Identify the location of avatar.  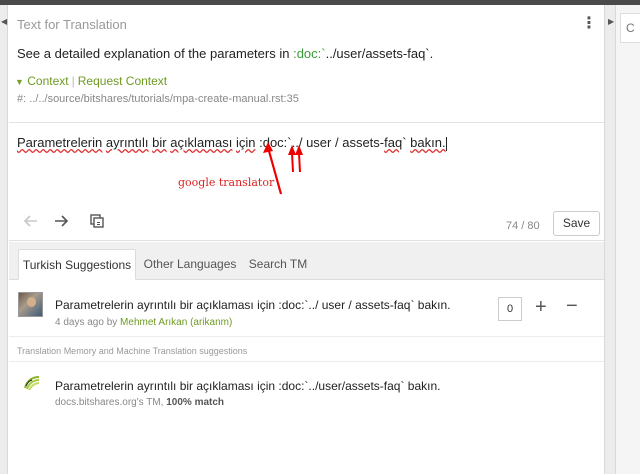
(30, 304).